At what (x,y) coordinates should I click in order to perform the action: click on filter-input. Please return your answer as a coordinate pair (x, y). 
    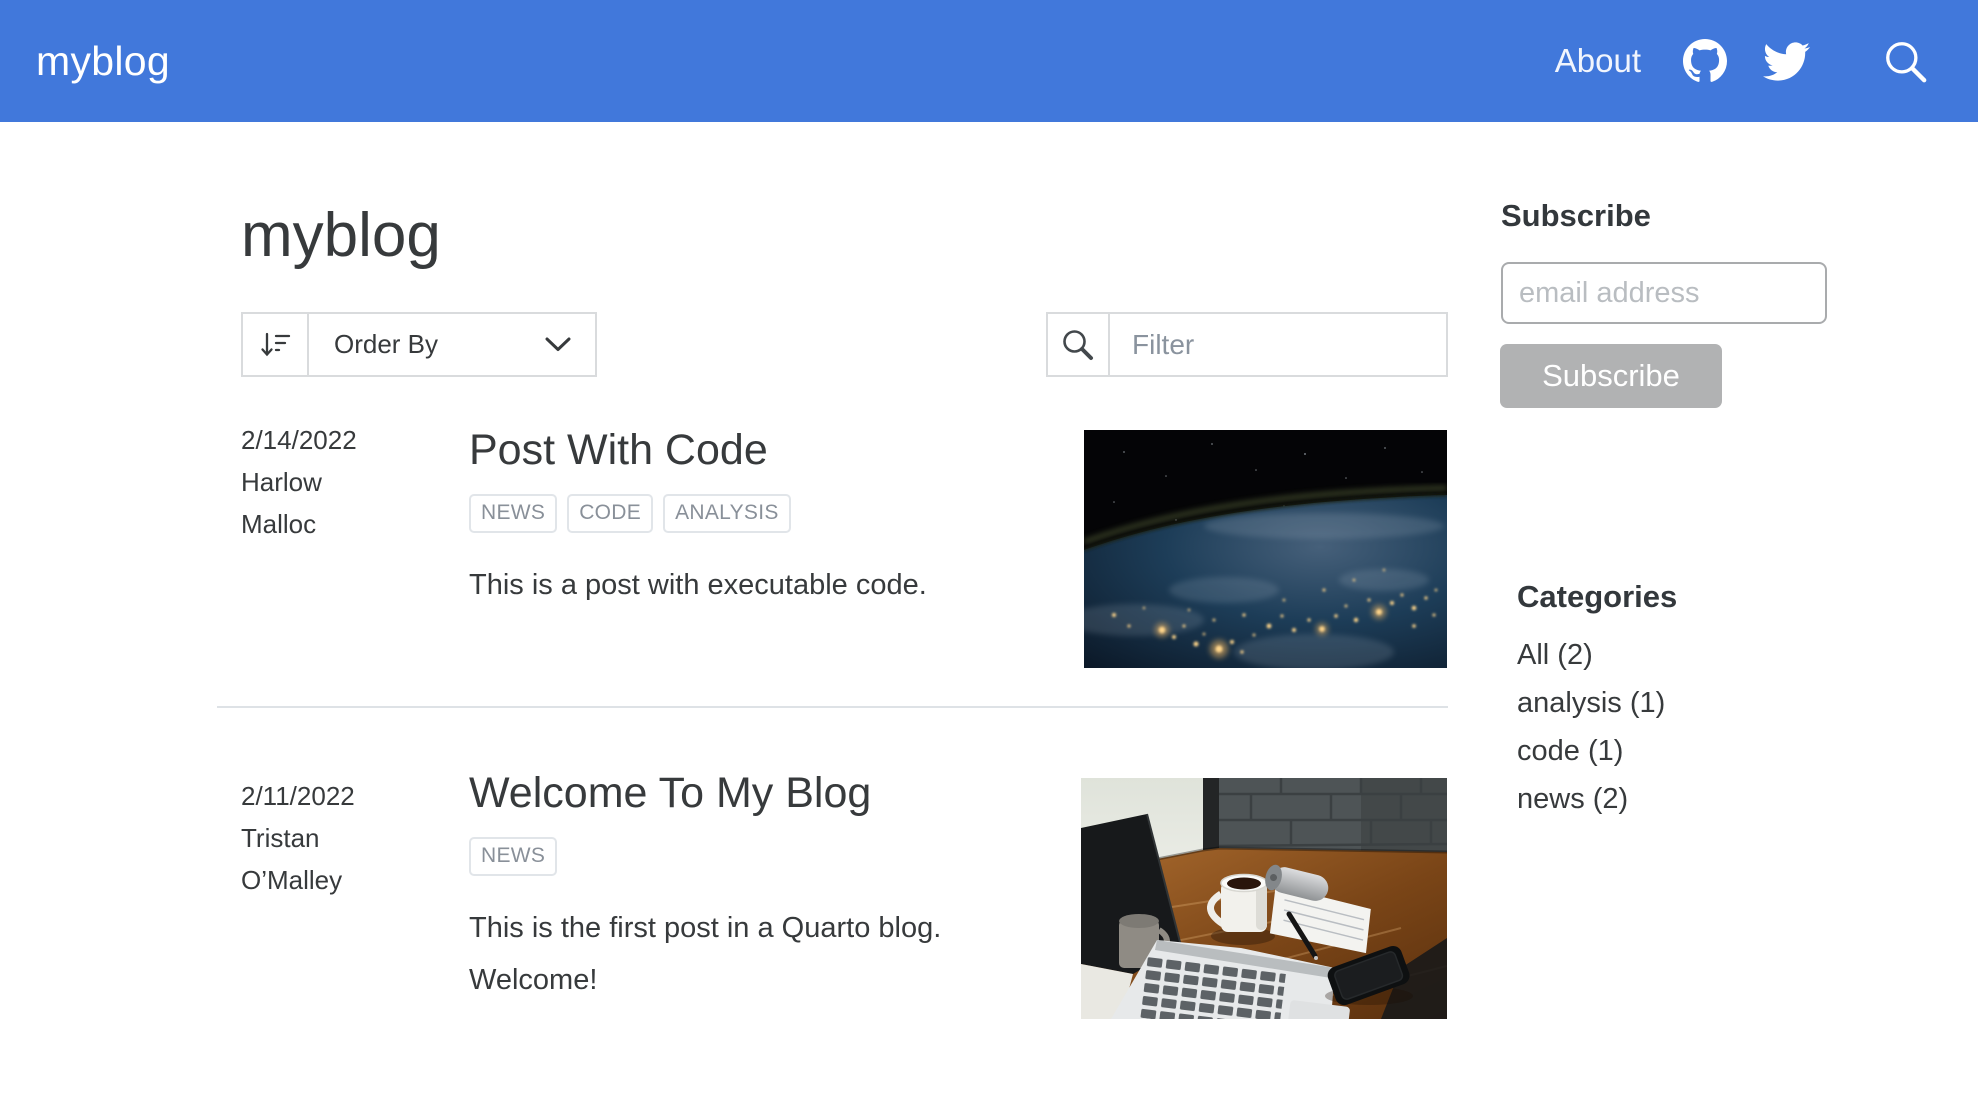
    Looking at the image, I should click on (1306, 344).